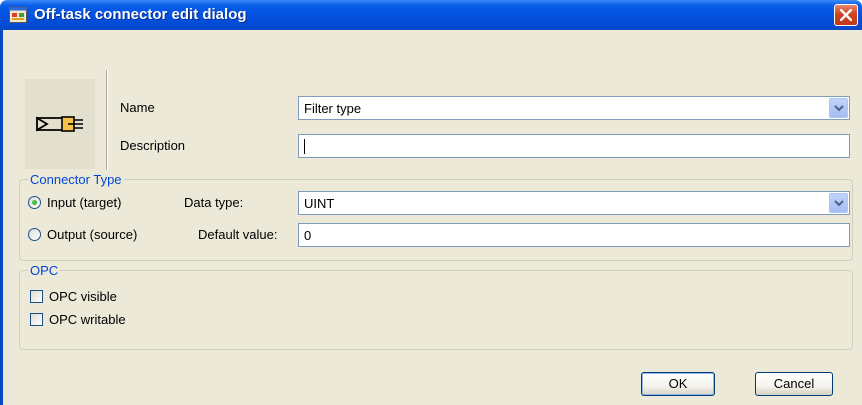  What do you see at coordinates (319, 203) in the screenshot?
I see `data-type-value: UINT` at bounding box center [319, 203].